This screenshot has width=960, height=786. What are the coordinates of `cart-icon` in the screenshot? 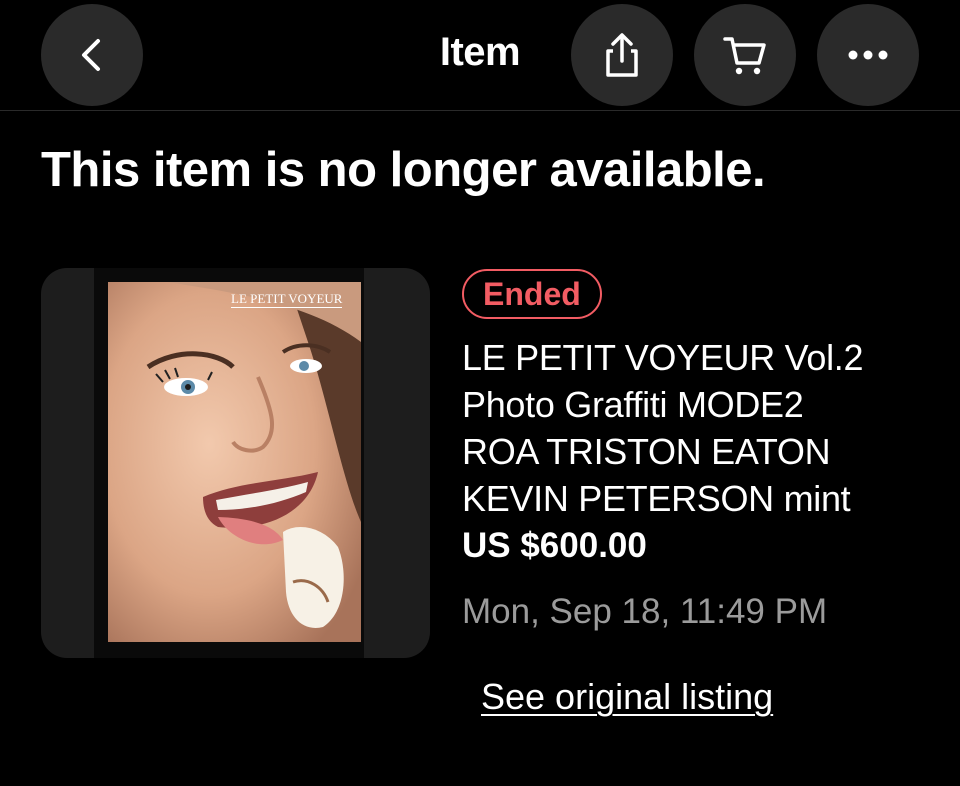 It's located at (744, 56).